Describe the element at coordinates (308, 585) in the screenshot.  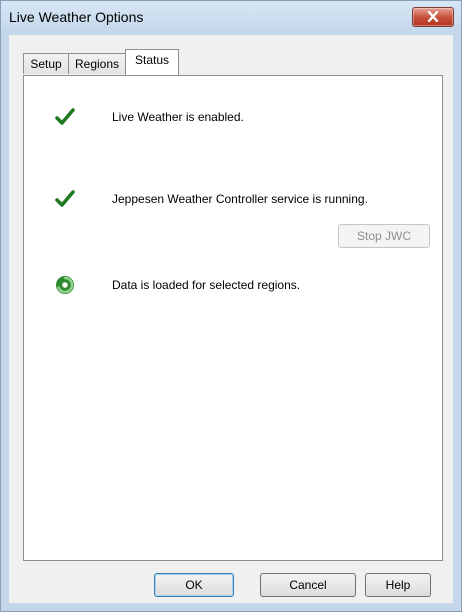
I see `cancel-button: Cancel` at that location.